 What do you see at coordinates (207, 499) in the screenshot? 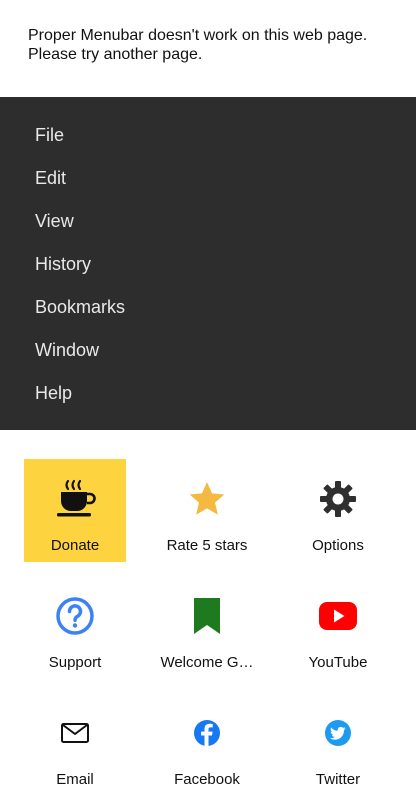
I see `star-icon` at bounding box center [207, 499].